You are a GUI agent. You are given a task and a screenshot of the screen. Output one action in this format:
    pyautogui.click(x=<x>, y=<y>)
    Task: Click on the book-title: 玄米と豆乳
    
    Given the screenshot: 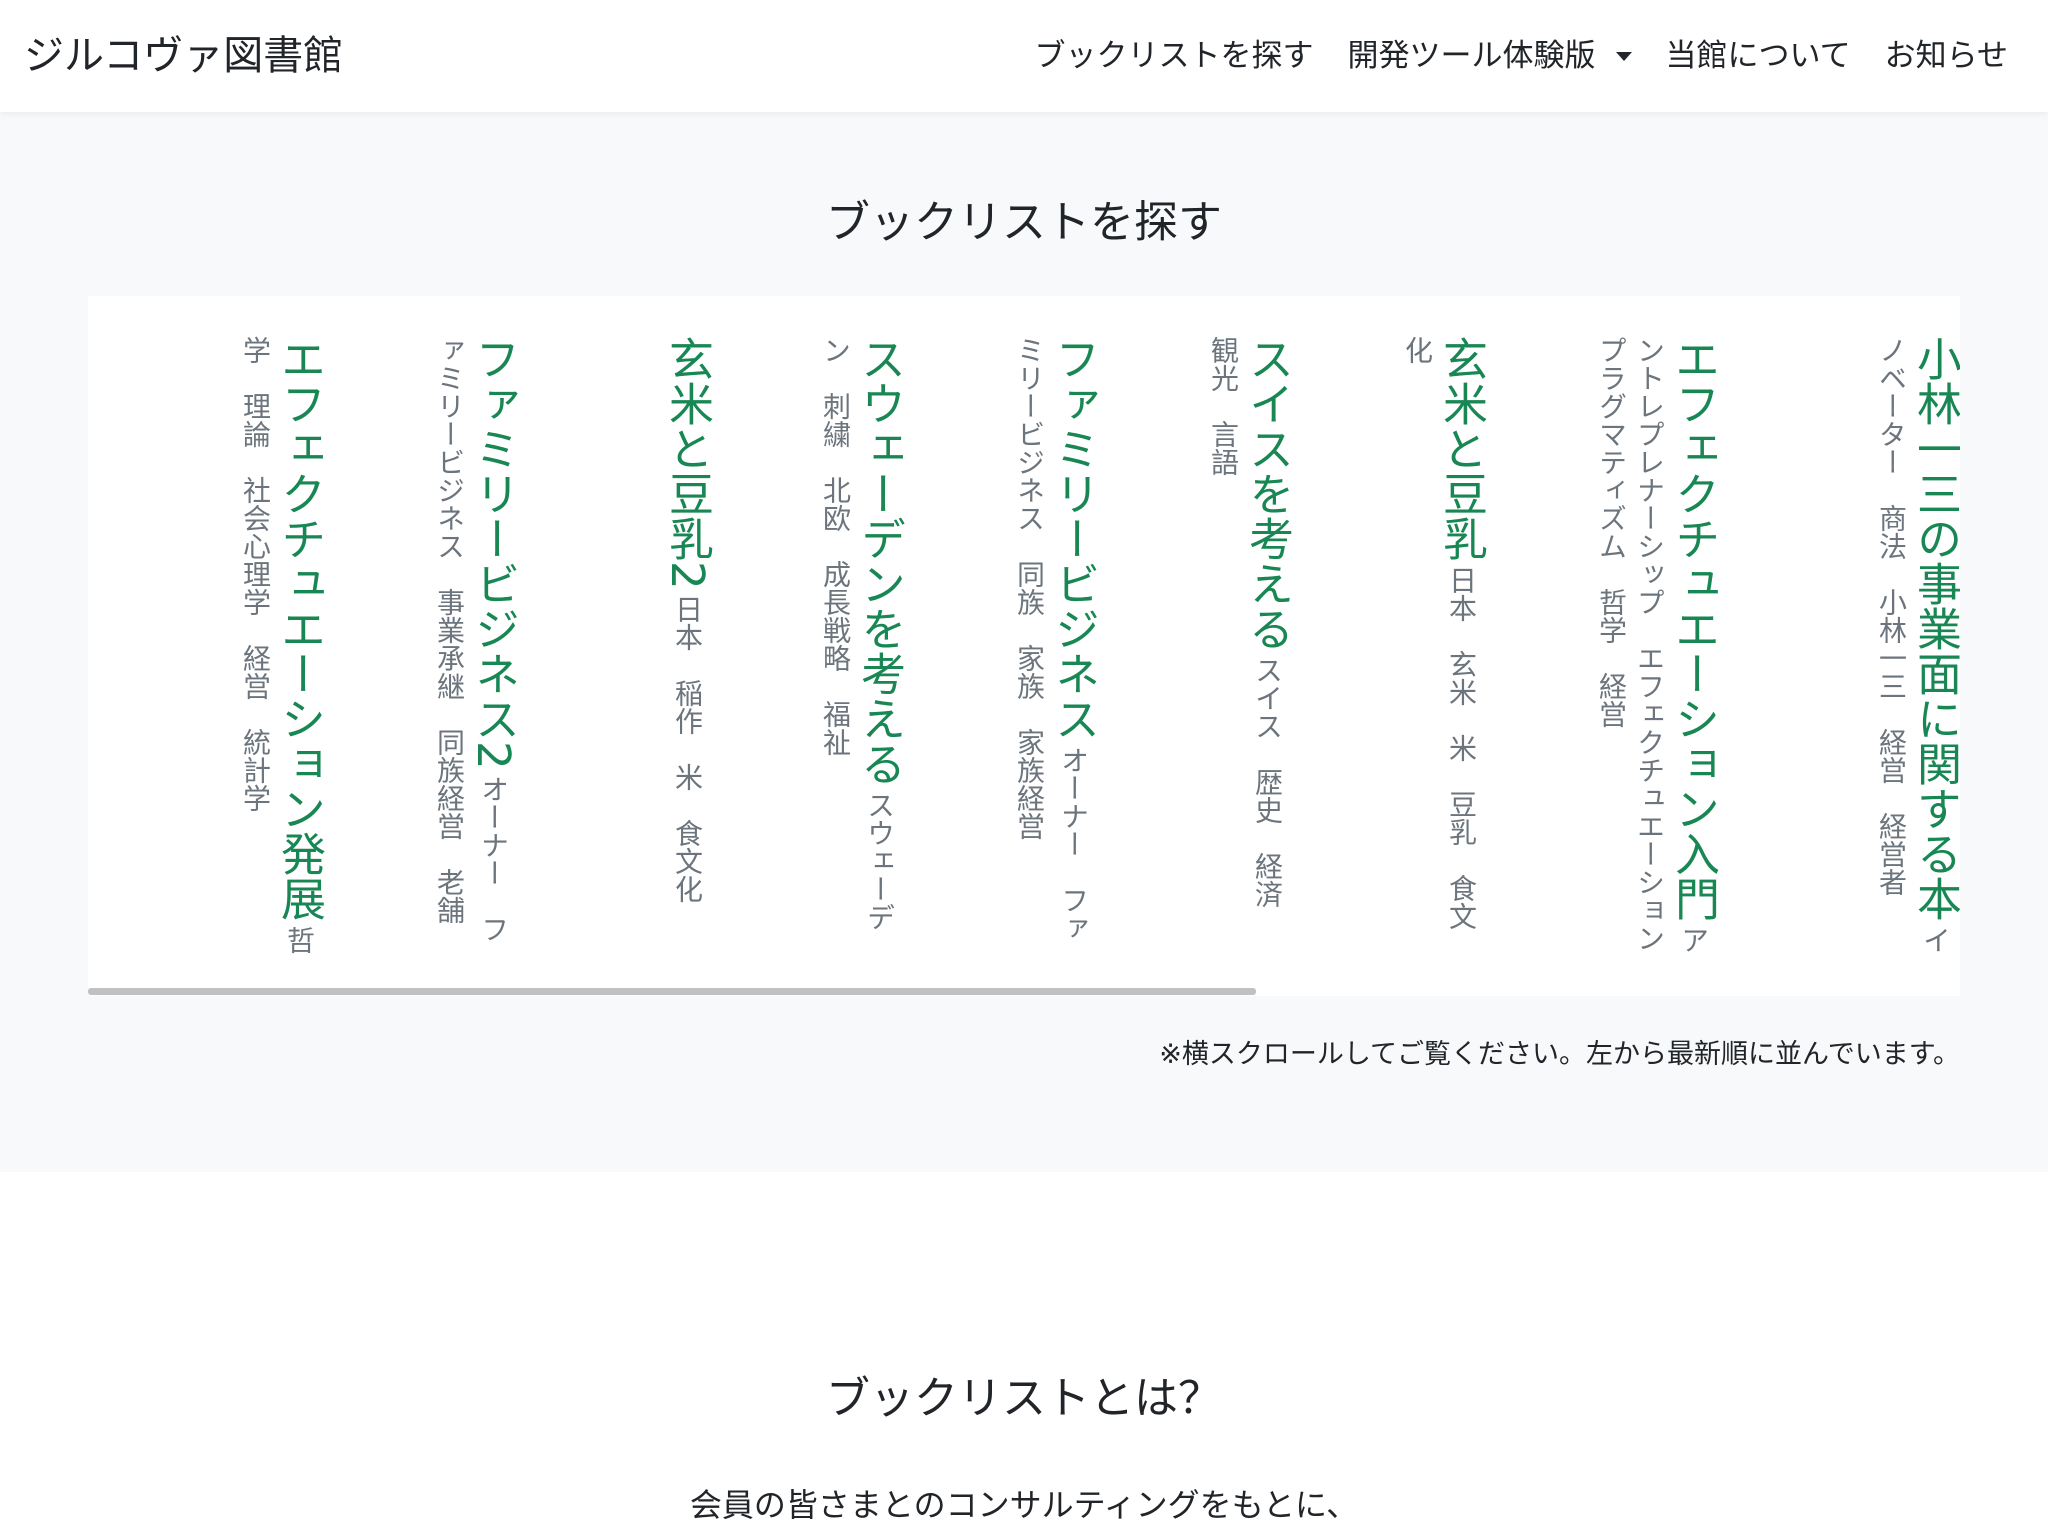 What is the action you would take?
    pyautogui.click(x=1461, y=448)
    